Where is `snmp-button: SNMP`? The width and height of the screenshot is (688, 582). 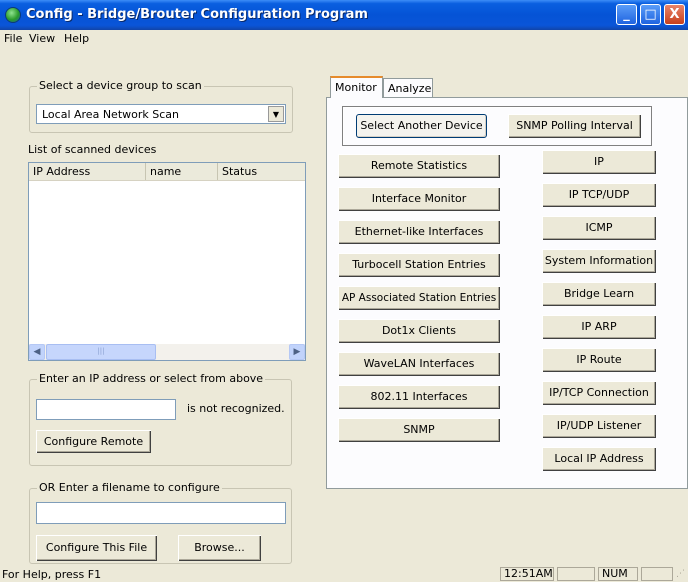 snmp-button: SNMP is located at coordinates (419, 430).